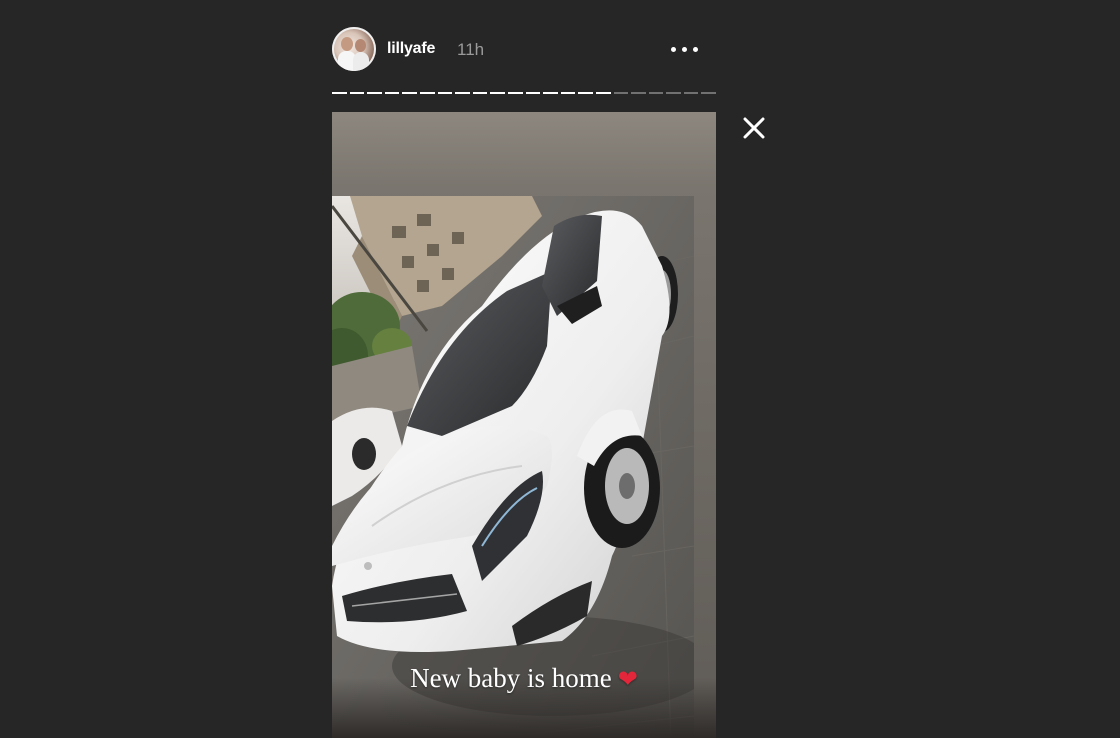 This screenshot has width=1120, height=738. I want to click on story-caption: New baby is home ❤, so click(524, 678).